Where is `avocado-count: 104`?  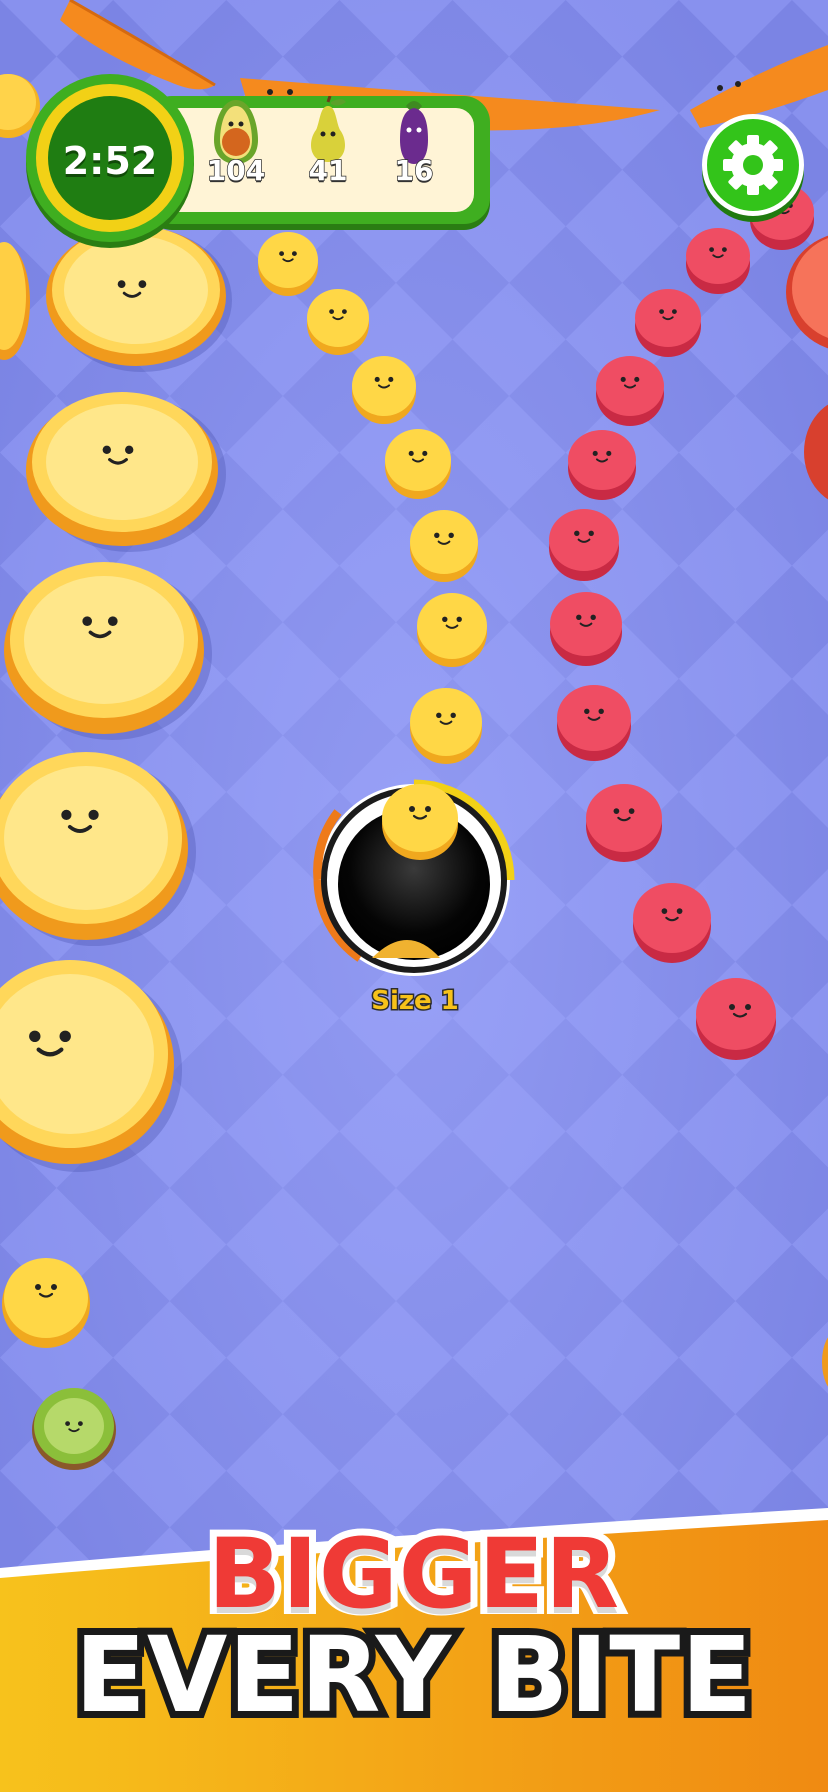 avocado-count: 104 is located at coordinates (236, 170).